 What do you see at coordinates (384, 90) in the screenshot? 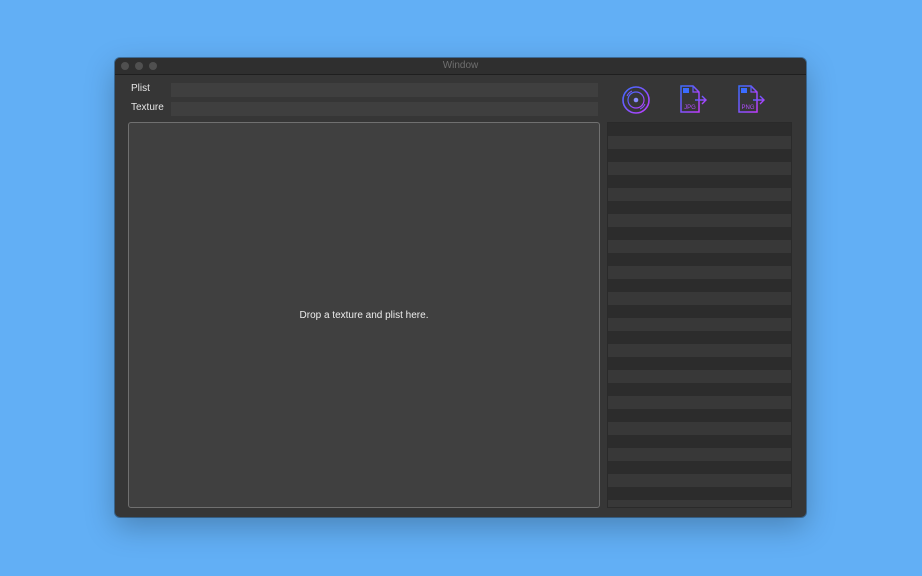
I see `plist-field` at bounding box center [384, 90].